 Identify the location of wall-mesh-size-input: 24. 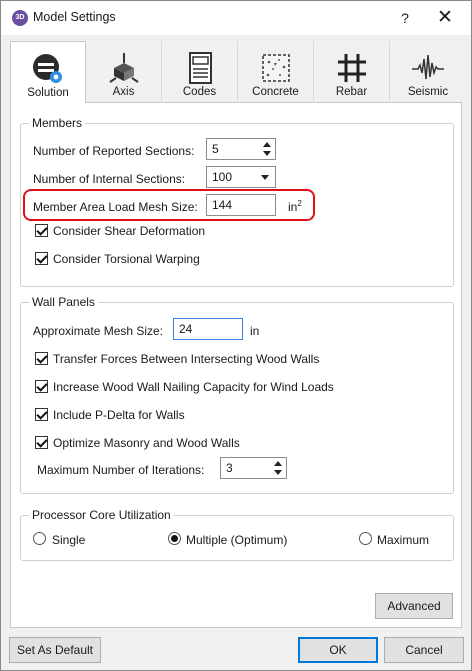
(208, 329).